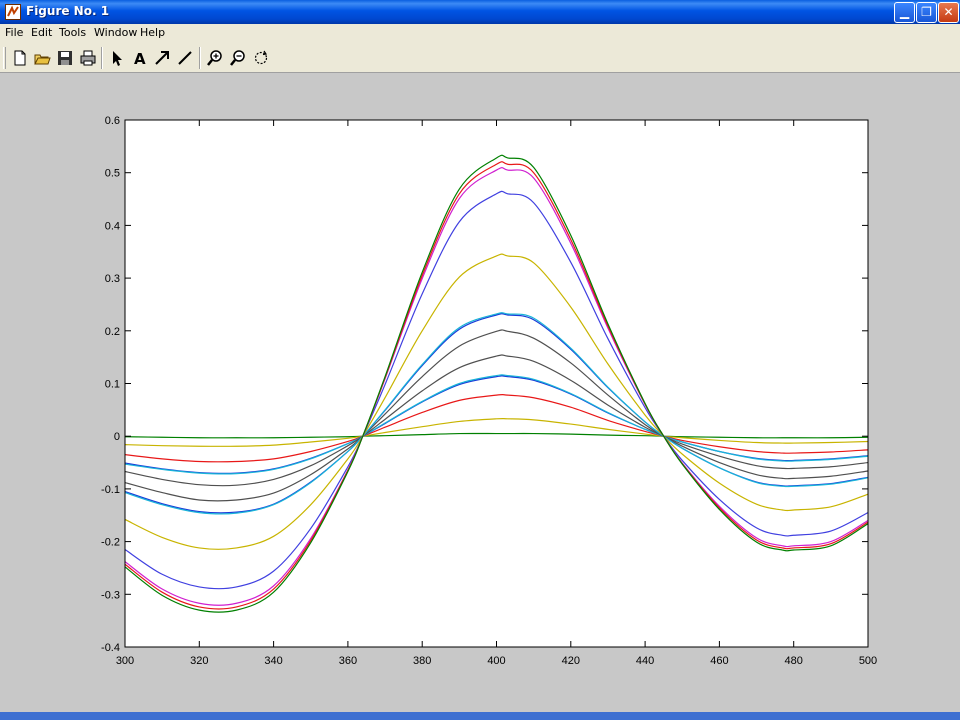 This screenshot has width=960, height=720. I want to click on y-tick-label: 0.1, so click(112, 385).